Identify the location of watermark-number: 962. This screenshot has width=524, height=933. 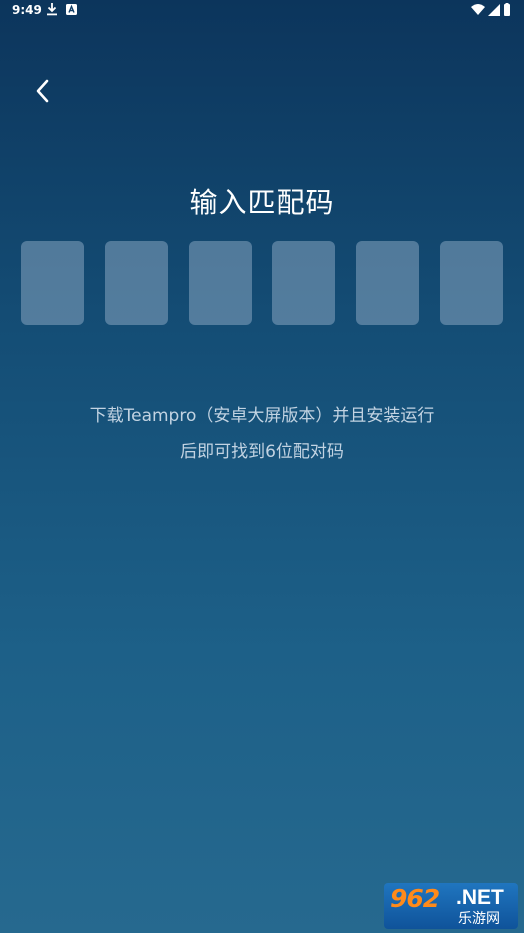
(415, 898).